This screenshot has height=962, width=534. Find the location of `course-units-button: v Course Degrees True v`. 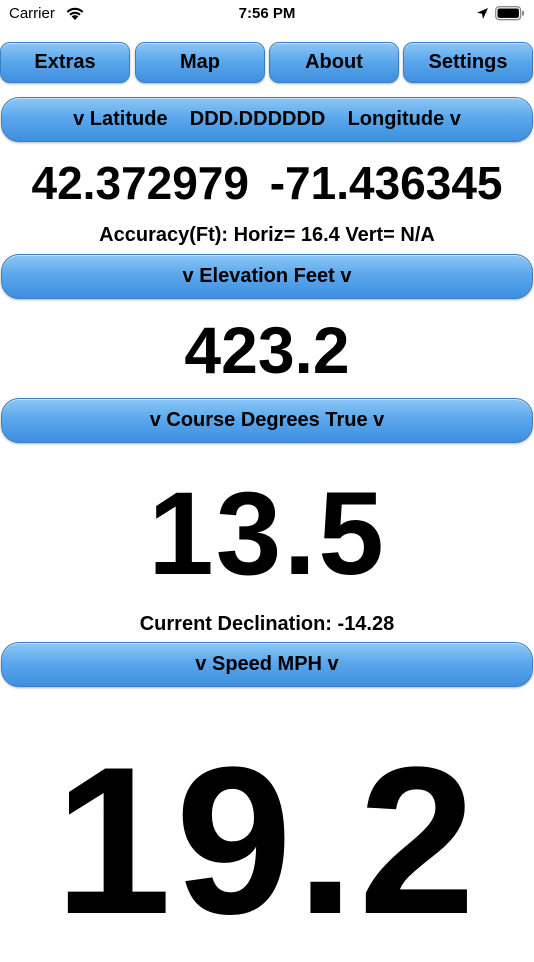

course-units-button: v Course Degrees True v is located at coordinates (267, 420).